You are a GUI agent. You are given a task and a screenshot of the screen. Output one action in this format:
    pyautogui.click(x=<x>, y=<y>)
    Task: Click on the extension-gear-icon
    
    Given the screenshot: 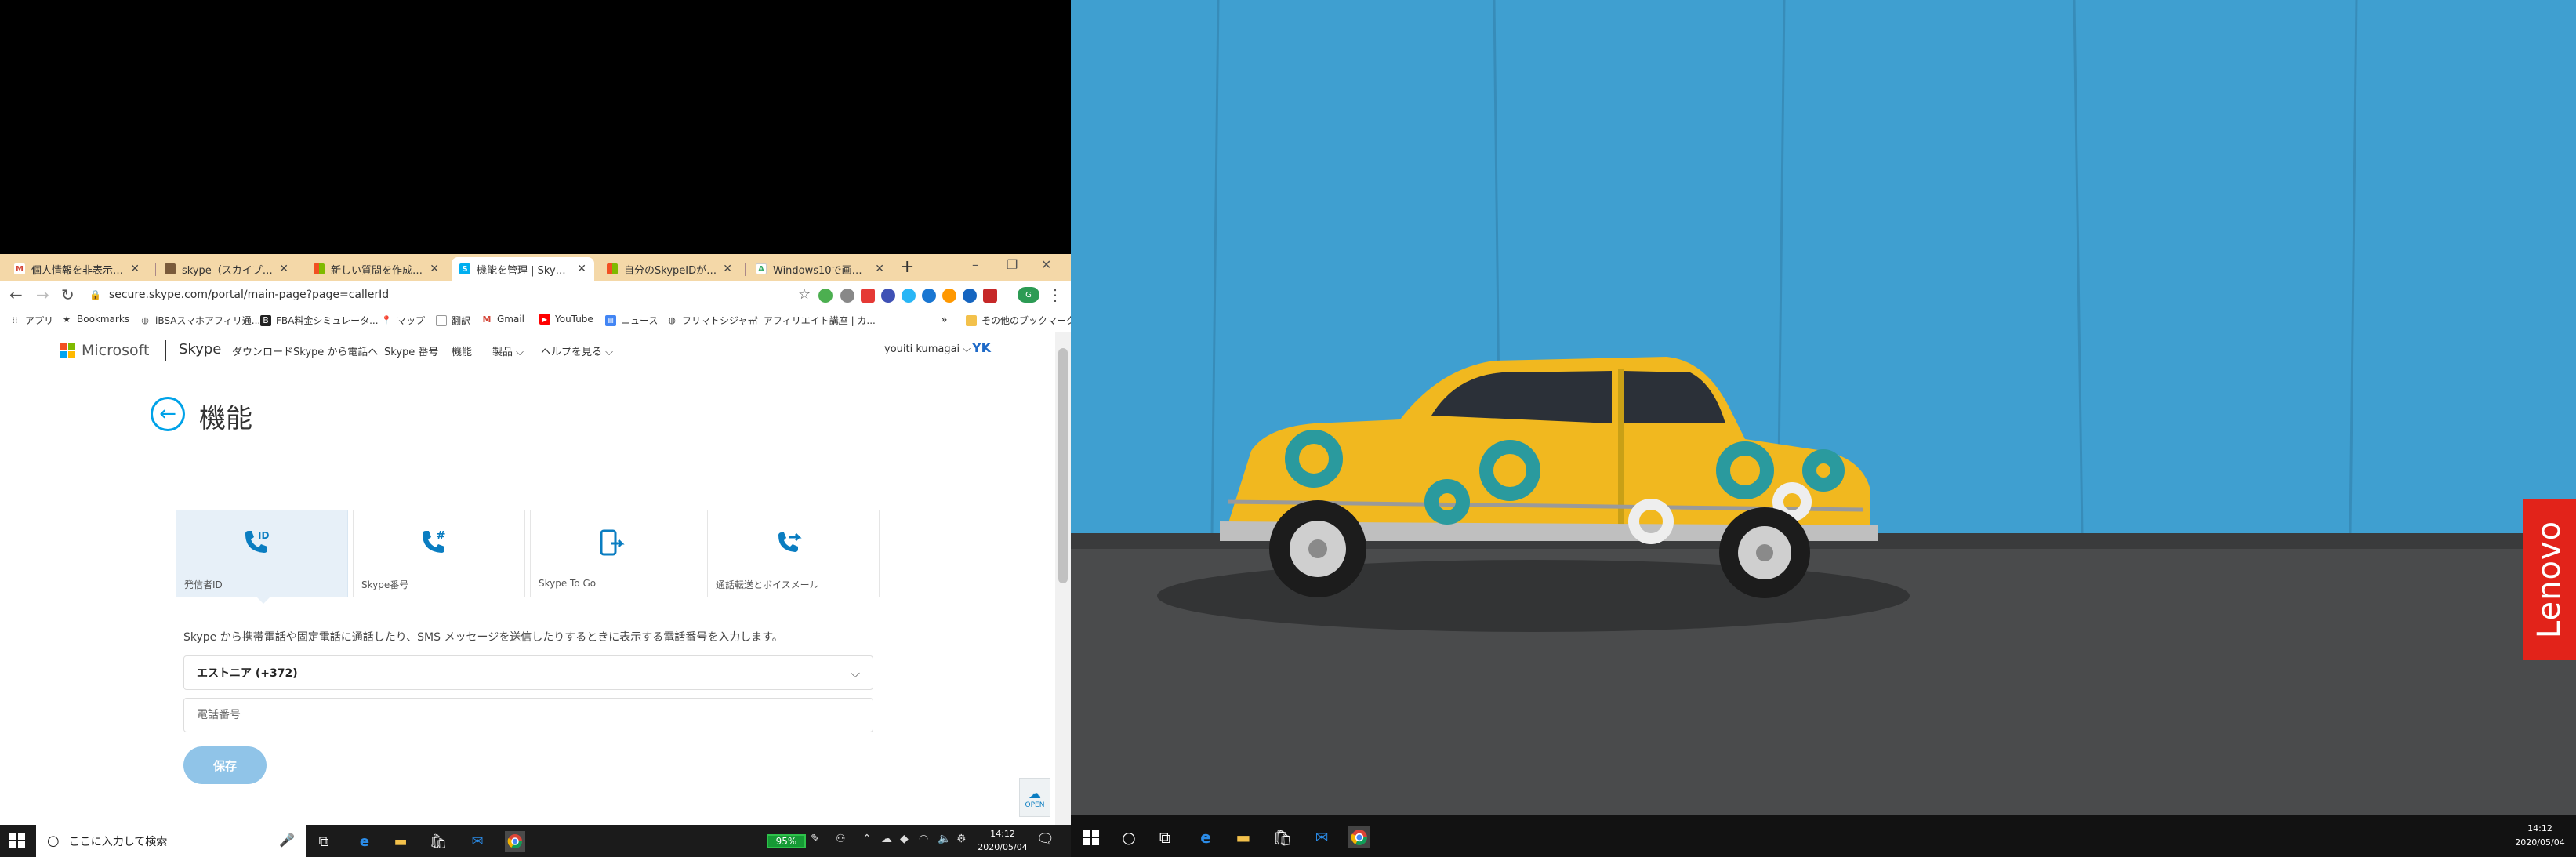 What is the action you would take?
    pyautogui.click(x=847, y=296)
    